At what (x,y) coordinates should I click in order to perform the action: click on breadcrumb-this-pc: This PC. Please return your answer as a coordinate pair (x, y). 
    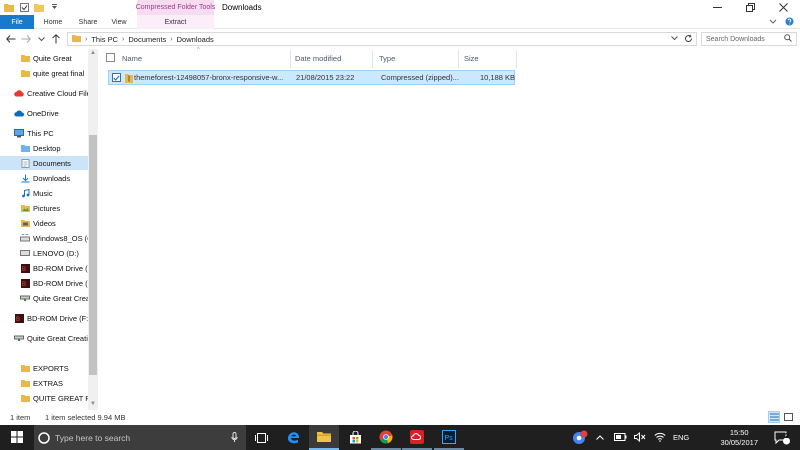
    Looking at the image, I should click on (104, 39).